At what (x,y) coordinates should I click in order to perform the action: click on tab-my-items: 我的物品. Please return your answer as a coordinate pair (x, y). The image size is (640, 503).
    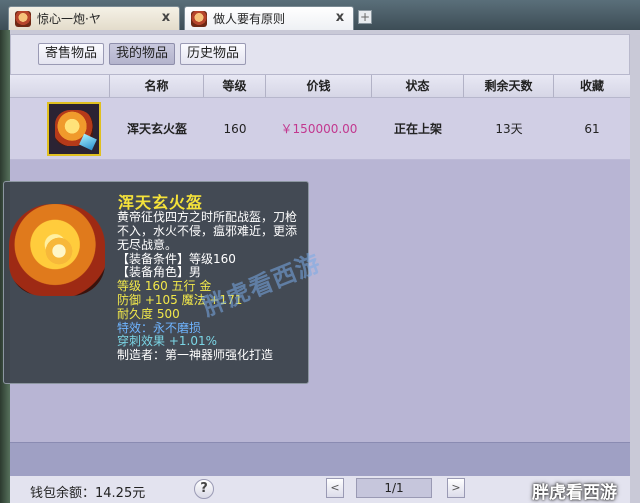
    Looking at the image, I should click on (142, 54).